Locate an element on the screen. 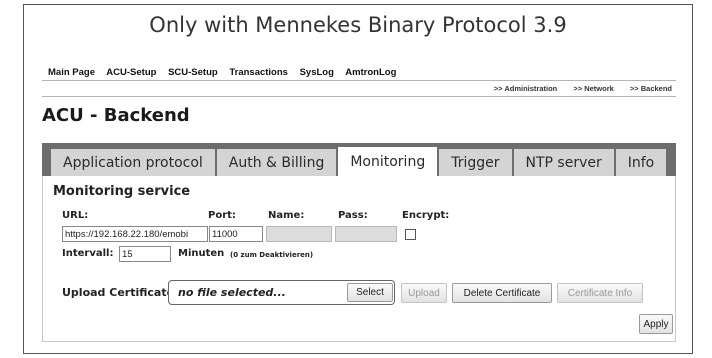 This screenshot has height=358, width=712. delete-certificate-button: Delete Certificate is located at coordinates (502, 293).